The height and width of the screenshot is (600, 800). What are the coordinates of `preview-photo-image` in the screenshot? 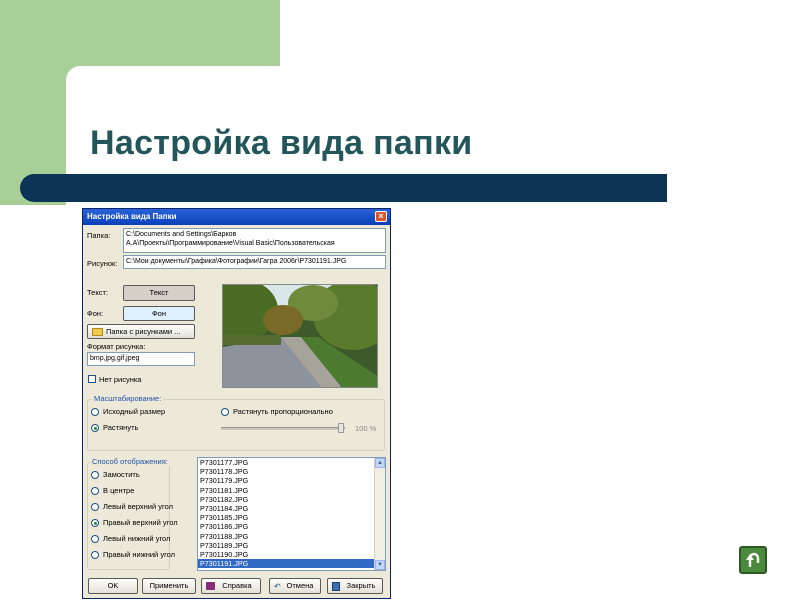 It's located at (300, 336).